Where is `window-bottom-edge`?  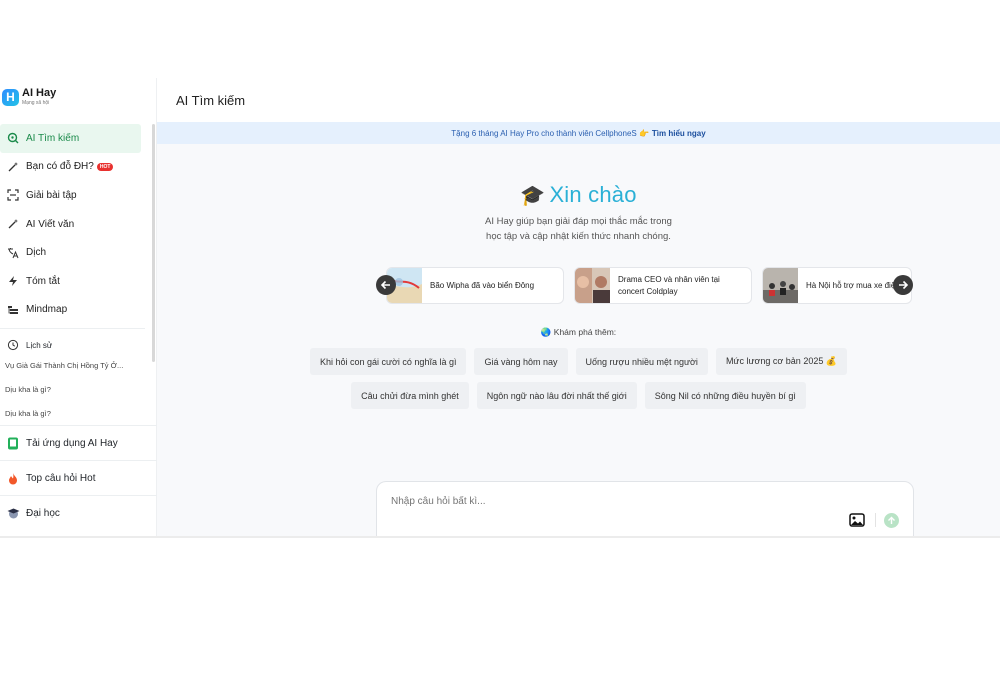 window-bottom-edge is located at coordinates (500, 537).